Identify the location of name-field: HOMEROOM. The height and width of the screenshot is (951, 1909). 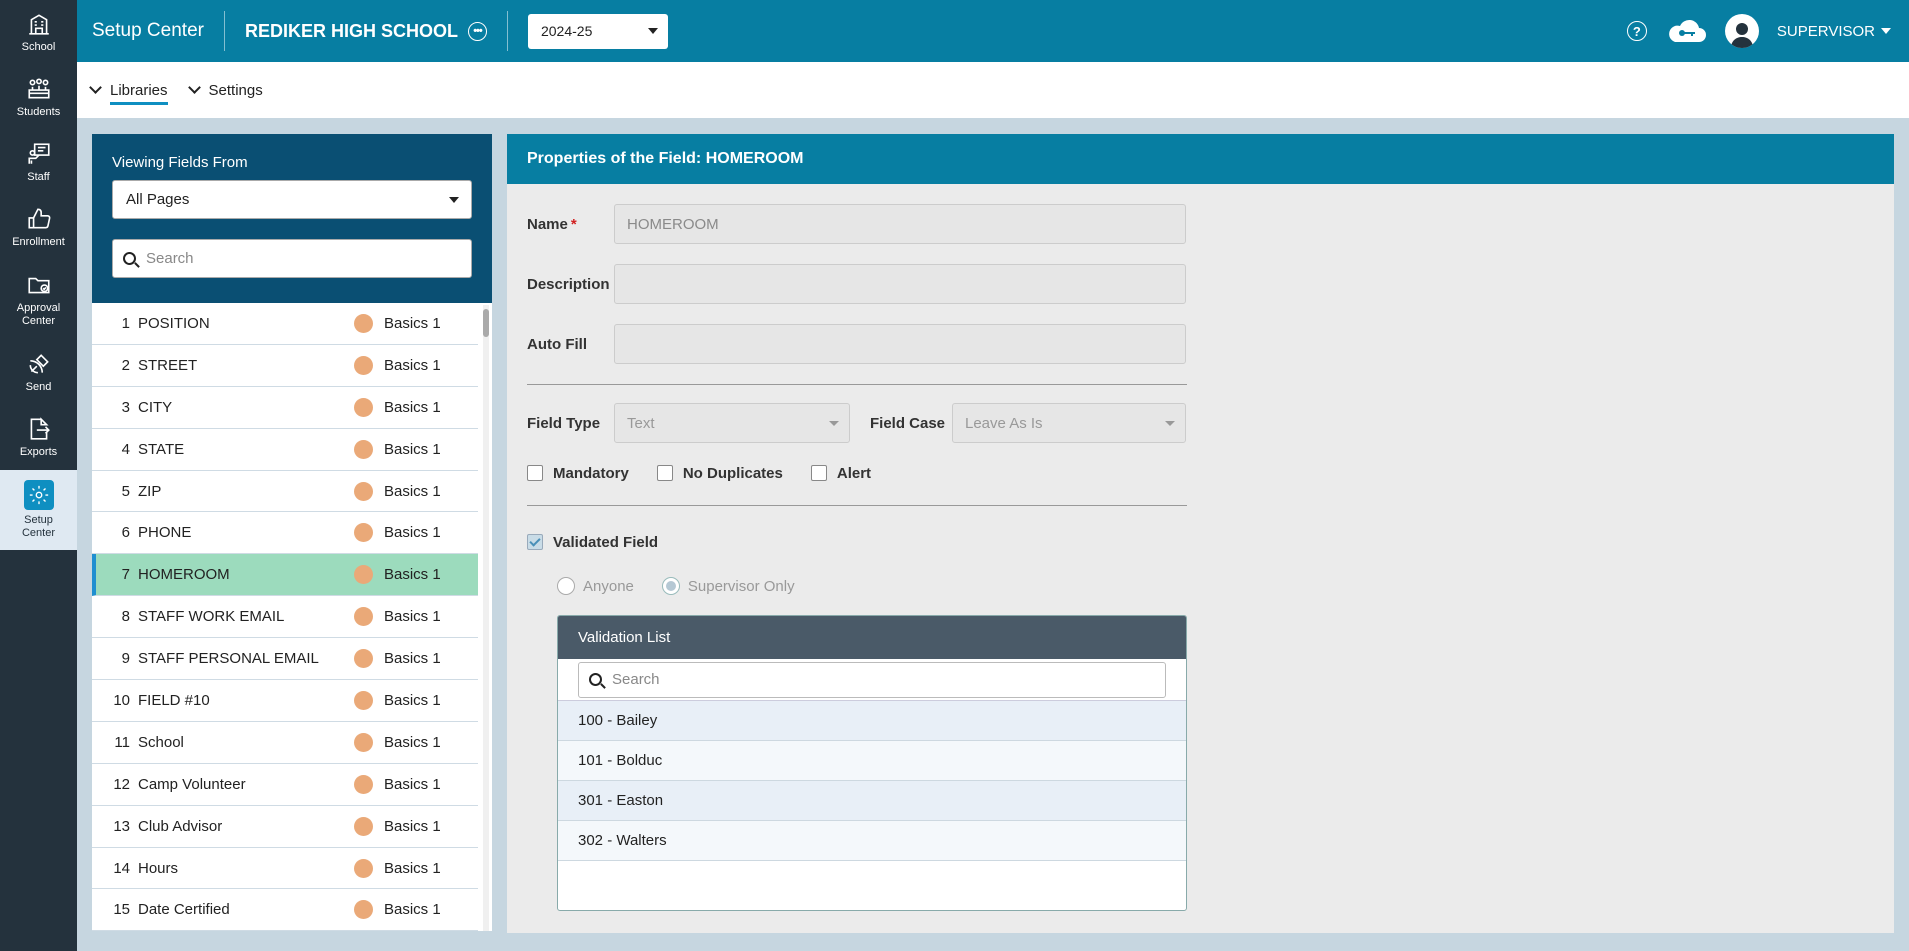
(900, 224).